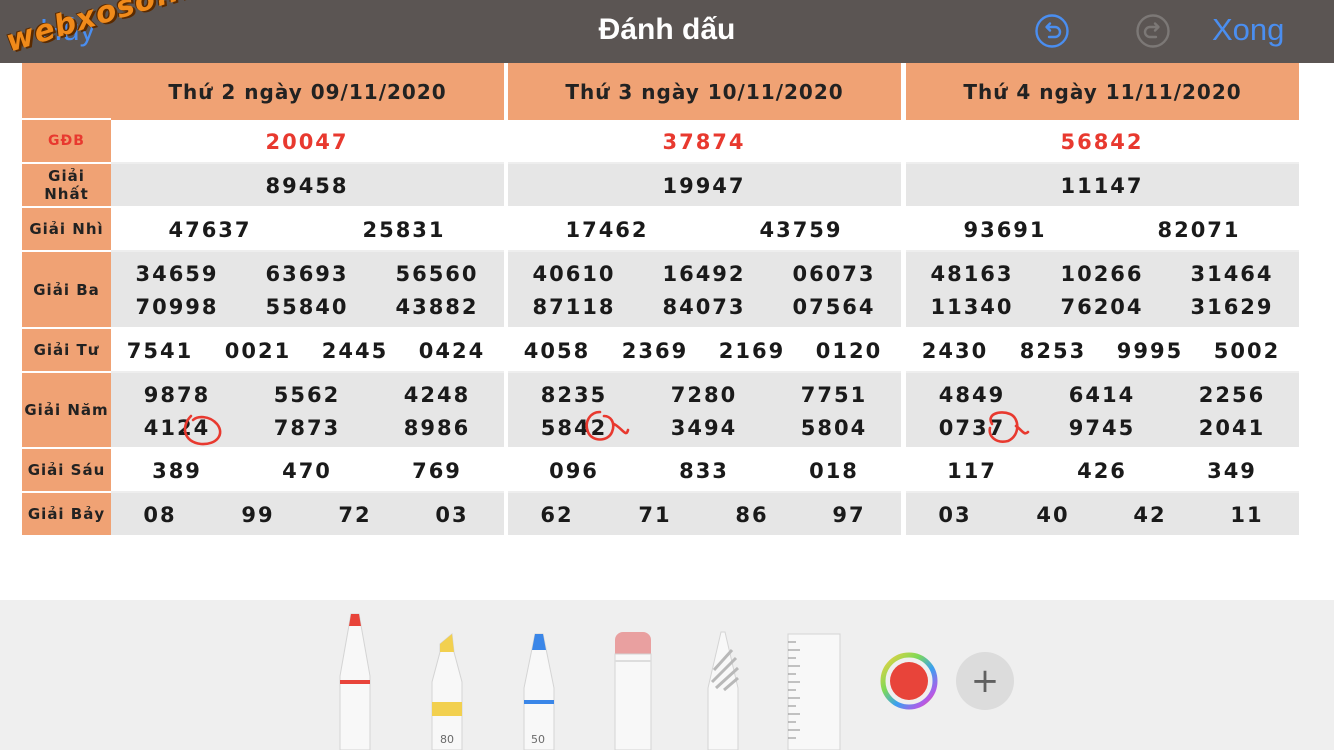 This screenshot has width=1334, height=750. Describe the element at coordinates (574, 307) in the screenshot. I see `third-prize-number: 87118` at that location.